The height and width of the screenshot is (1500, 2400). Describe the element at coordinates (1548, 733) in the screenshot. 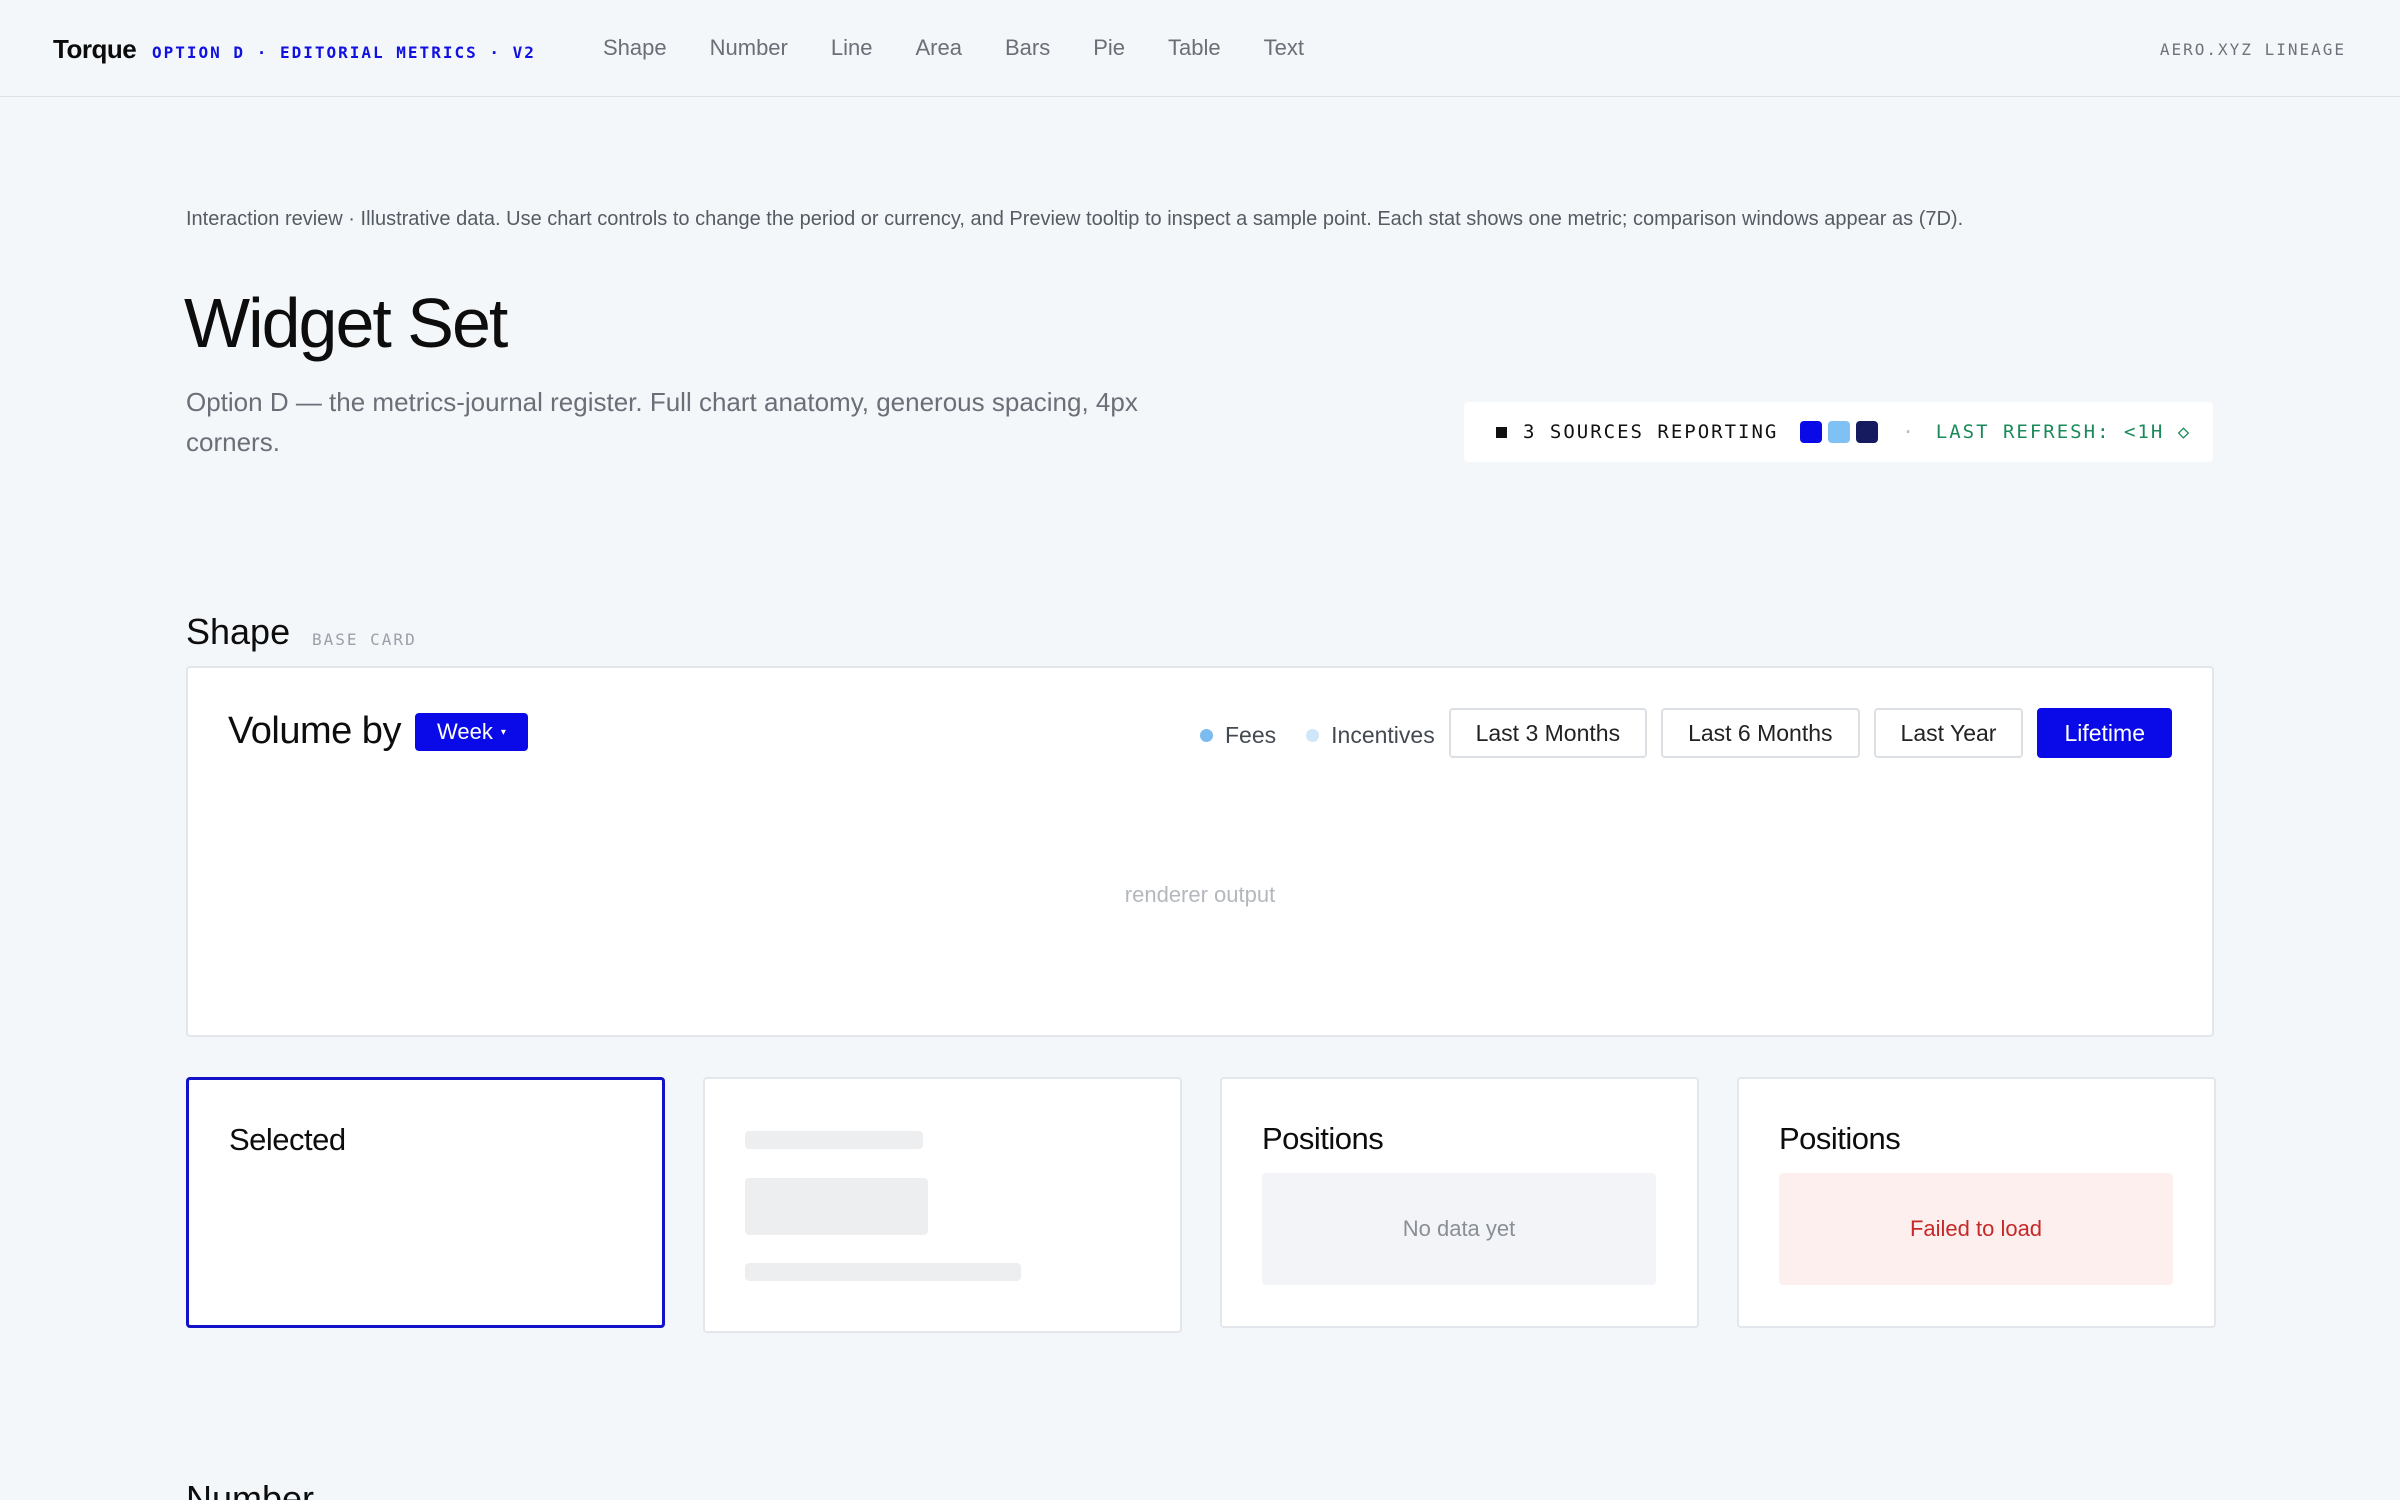

I see `range-button-3m: Last 3 Months` at that location.